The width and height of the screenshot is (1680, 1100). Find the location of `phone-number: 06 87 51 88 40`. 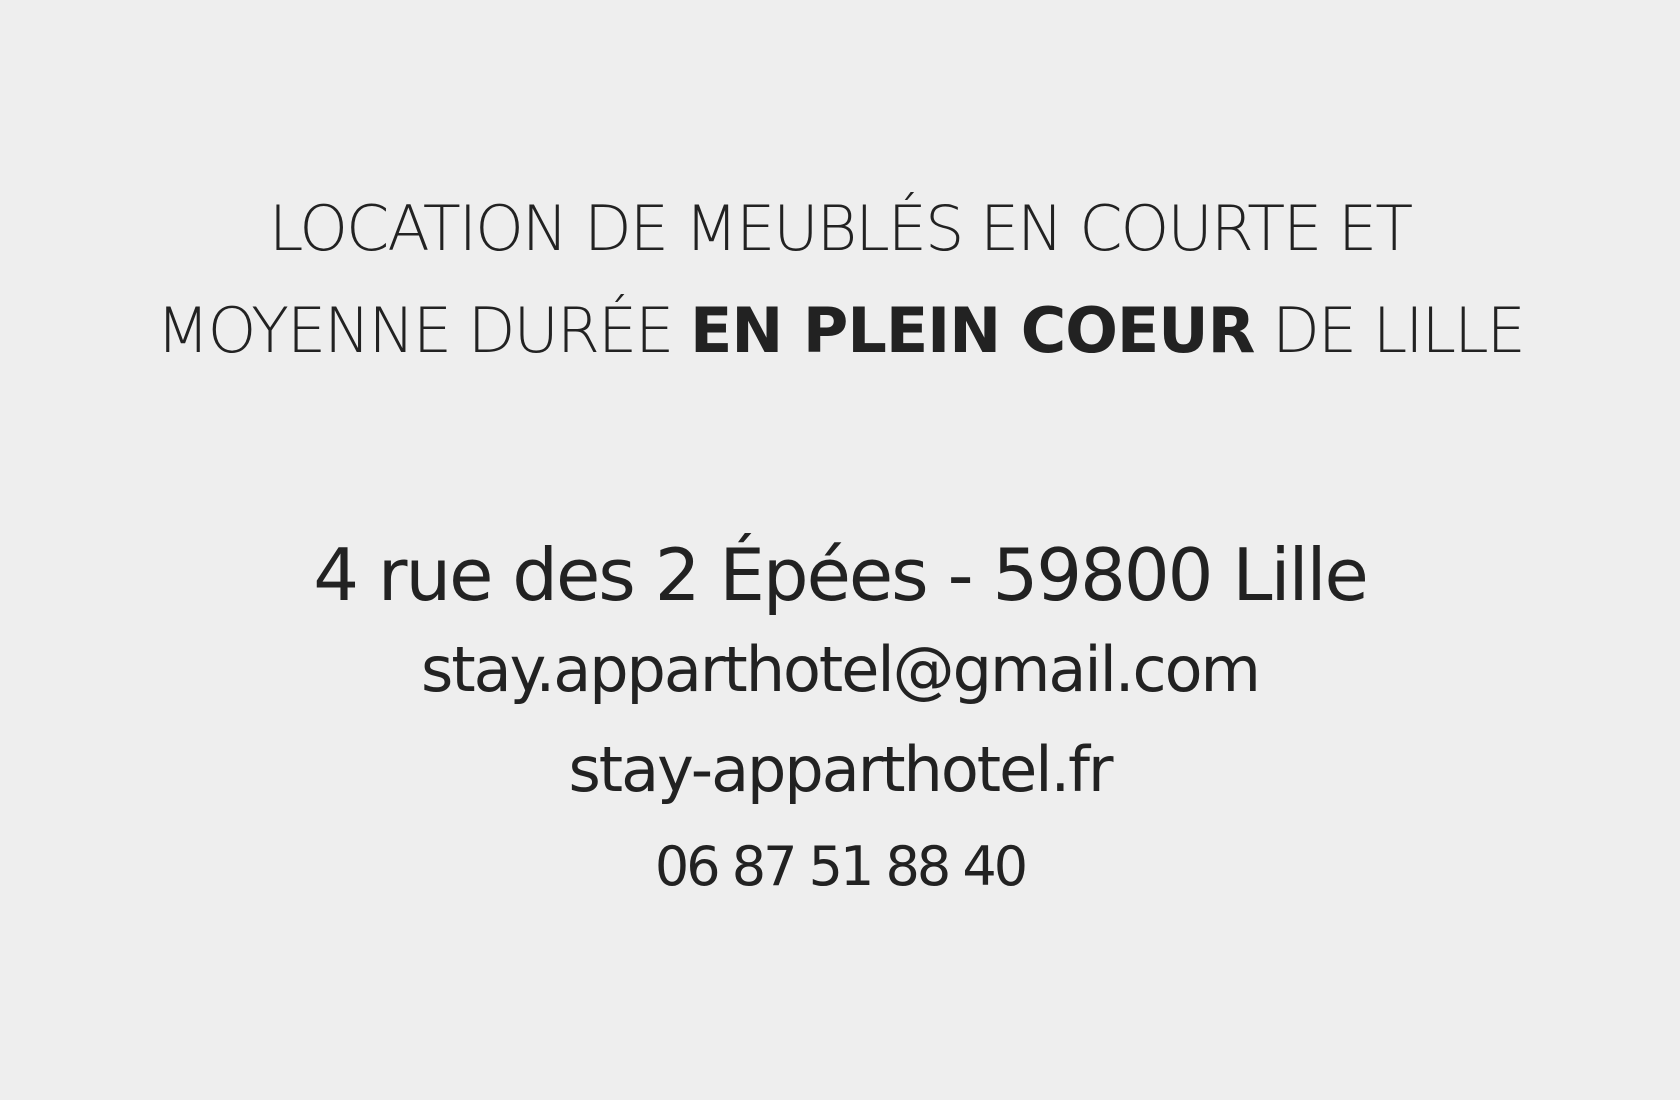

phone-number: 06 87 51 88 40 is located at coordinates (841, 866).